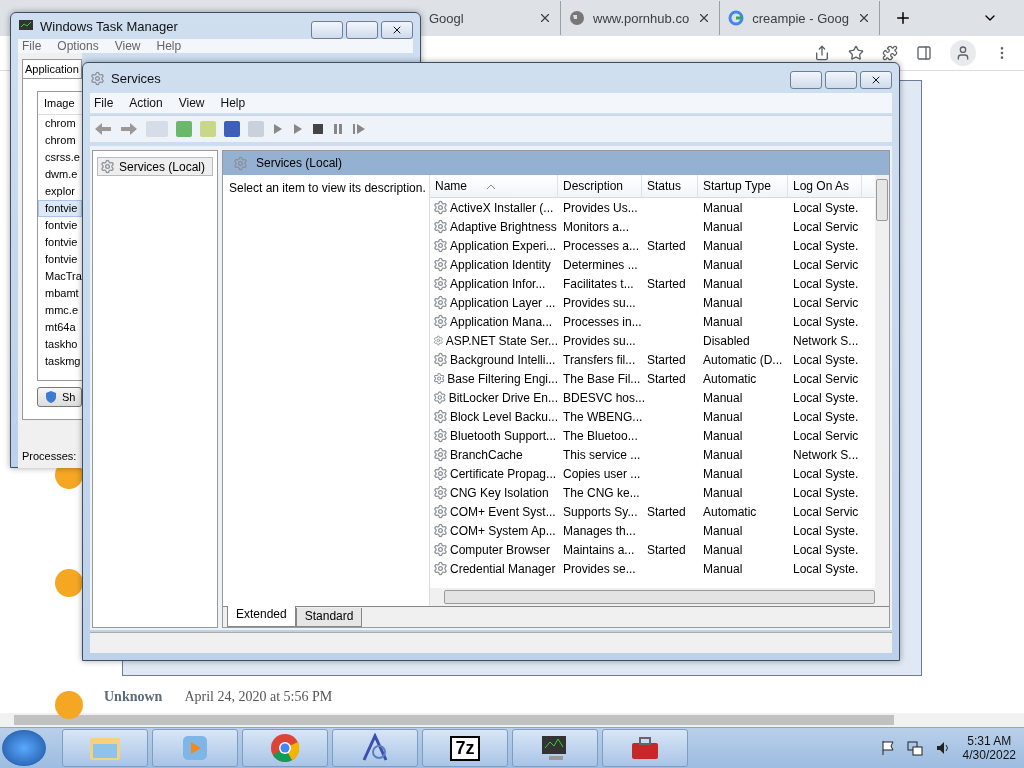  Describe the element at coordinates (963, 53) in the screenshot. I see `profile-avatar` at that location.